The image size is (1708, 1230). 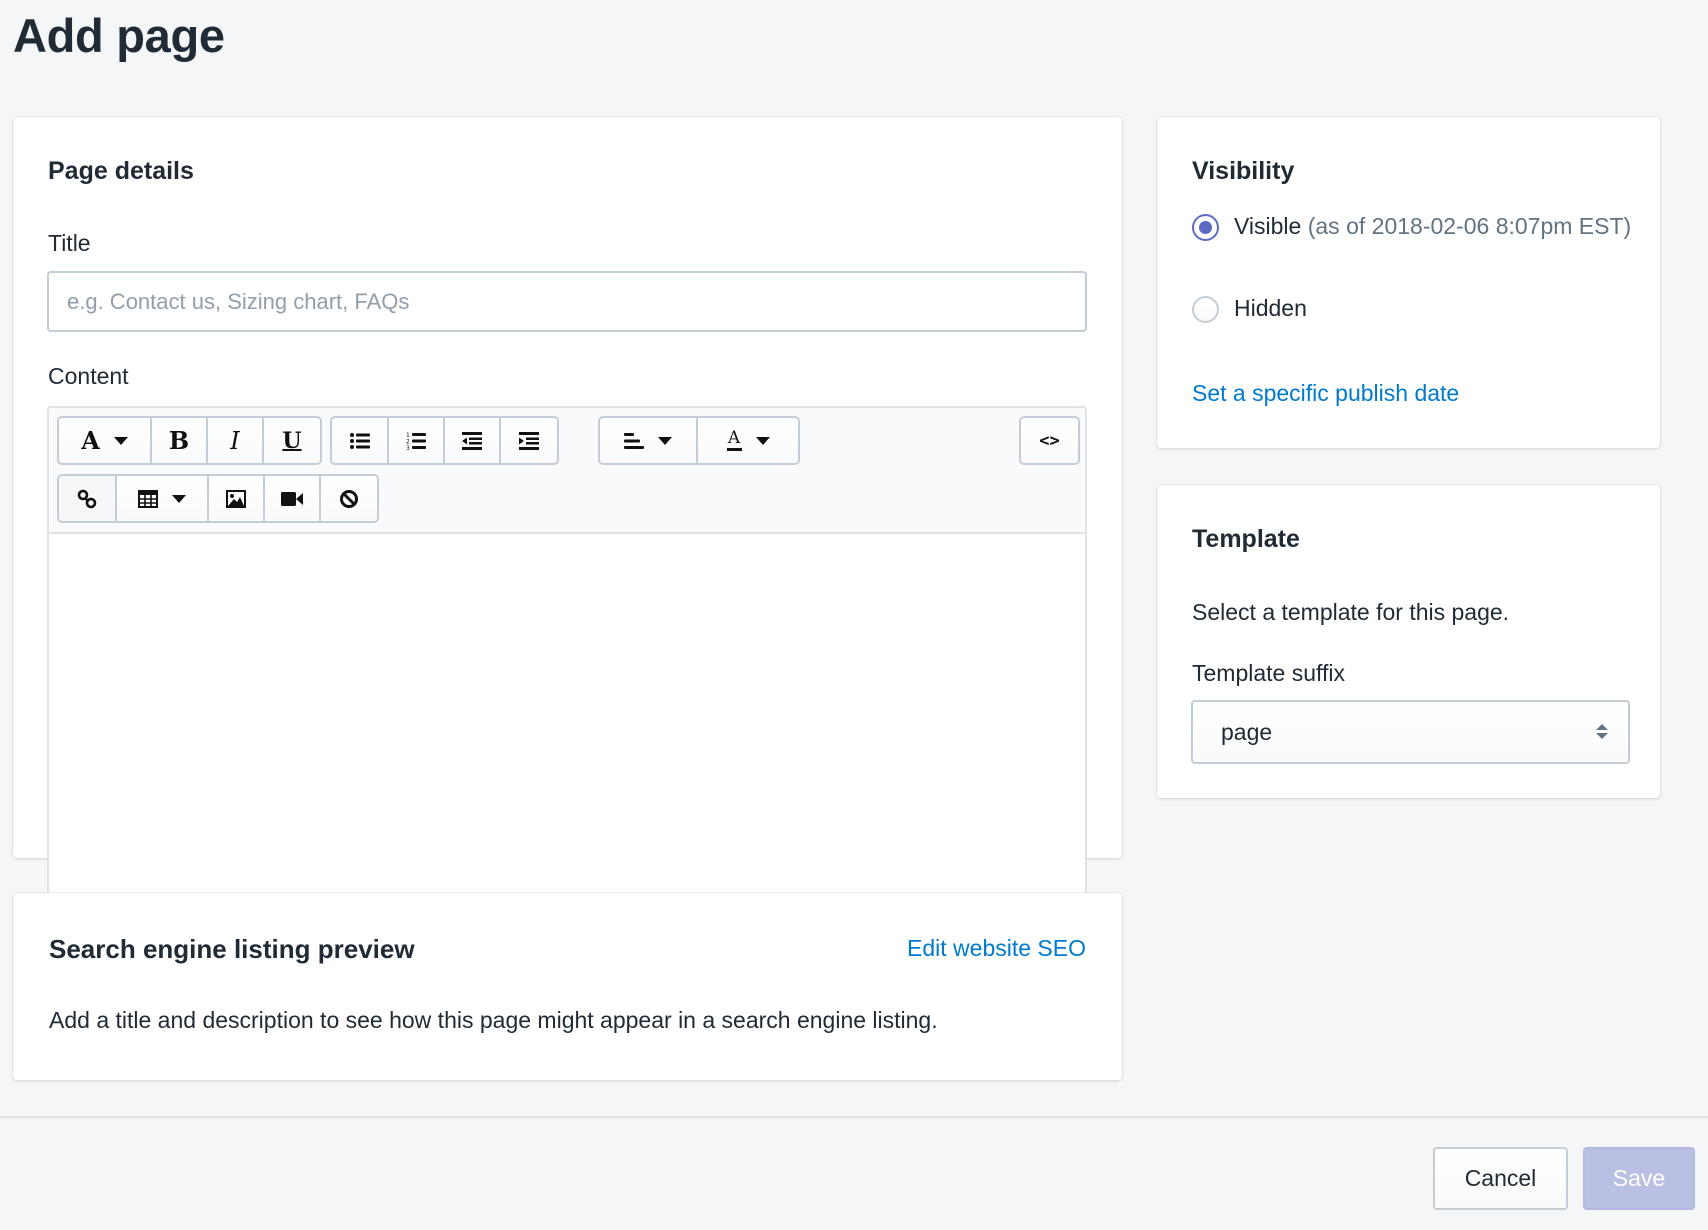 I want to click on footer-divider, so click(x=854, y=1117).